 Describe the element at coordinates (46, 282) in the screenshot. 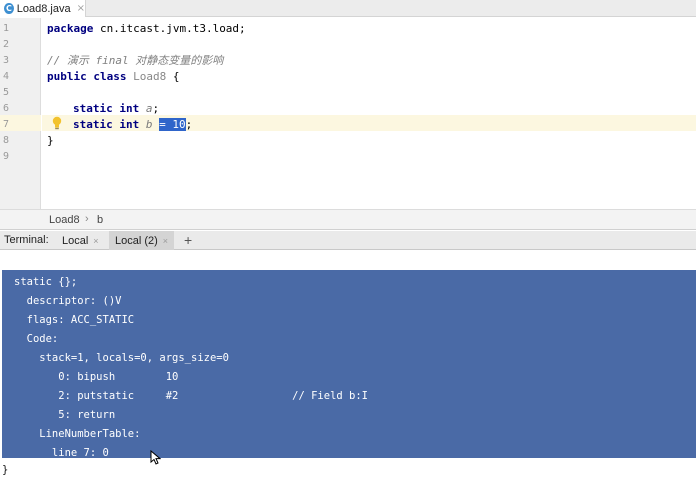

I see `terminal-line: static {};` at that location.